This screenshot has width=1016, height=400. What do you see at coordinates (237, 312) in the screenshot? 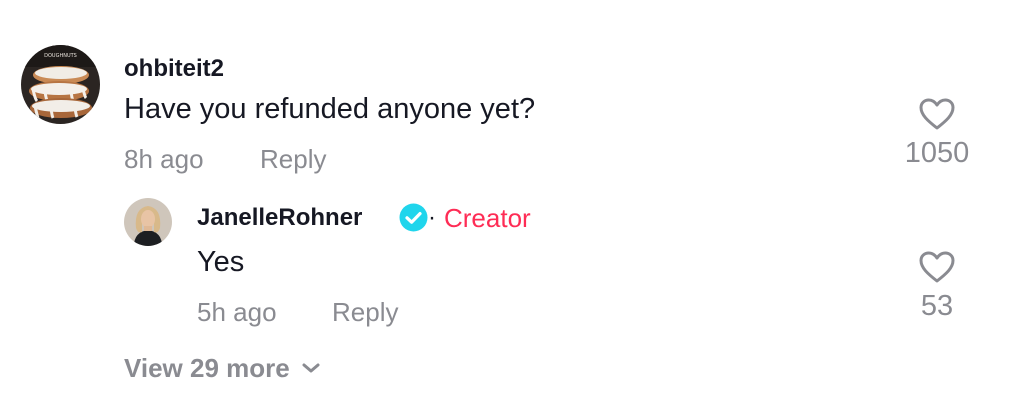
I see `reply-timestamp: 5h ago` at bounding box center [237, 312].